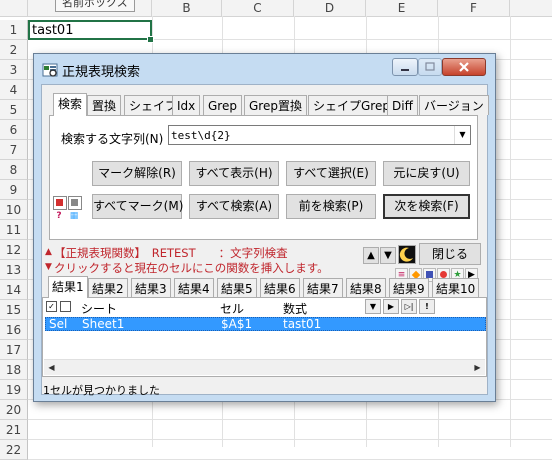  Describe the element at coordinates (14, 390) in the screenshot. I see `row-header-19: 19` at that location.